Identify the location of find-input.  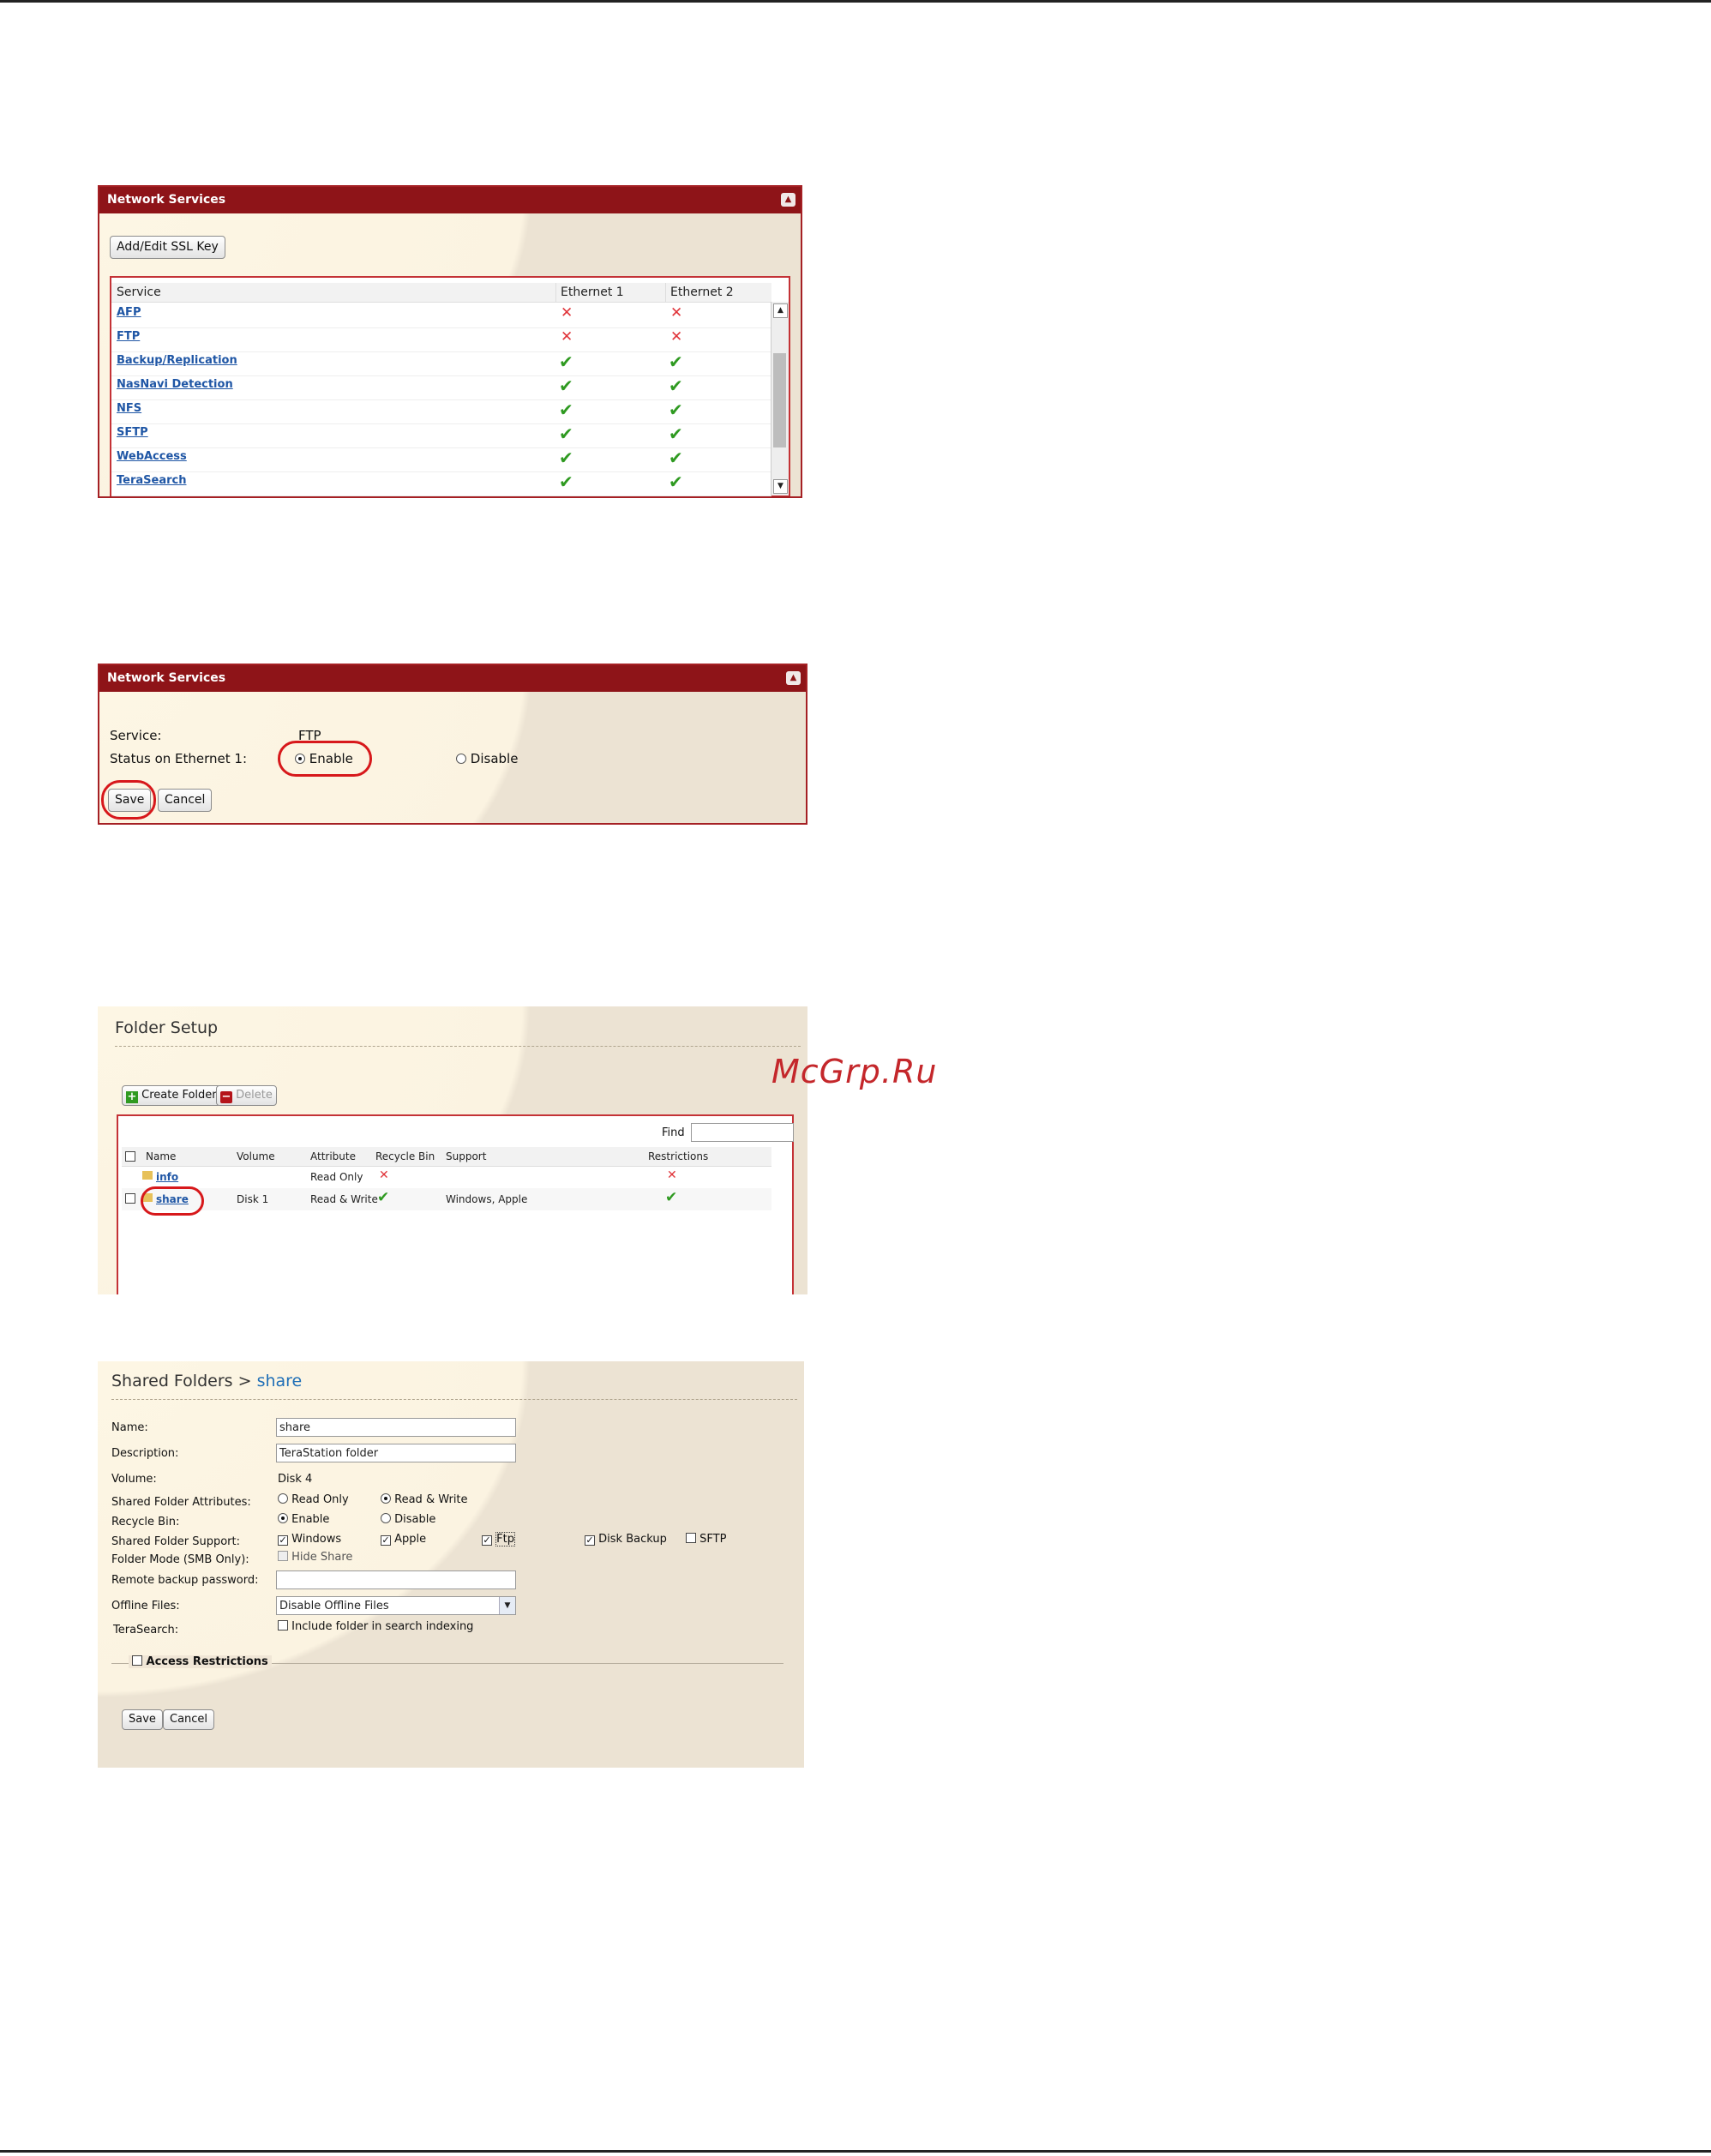
(743, 1132).